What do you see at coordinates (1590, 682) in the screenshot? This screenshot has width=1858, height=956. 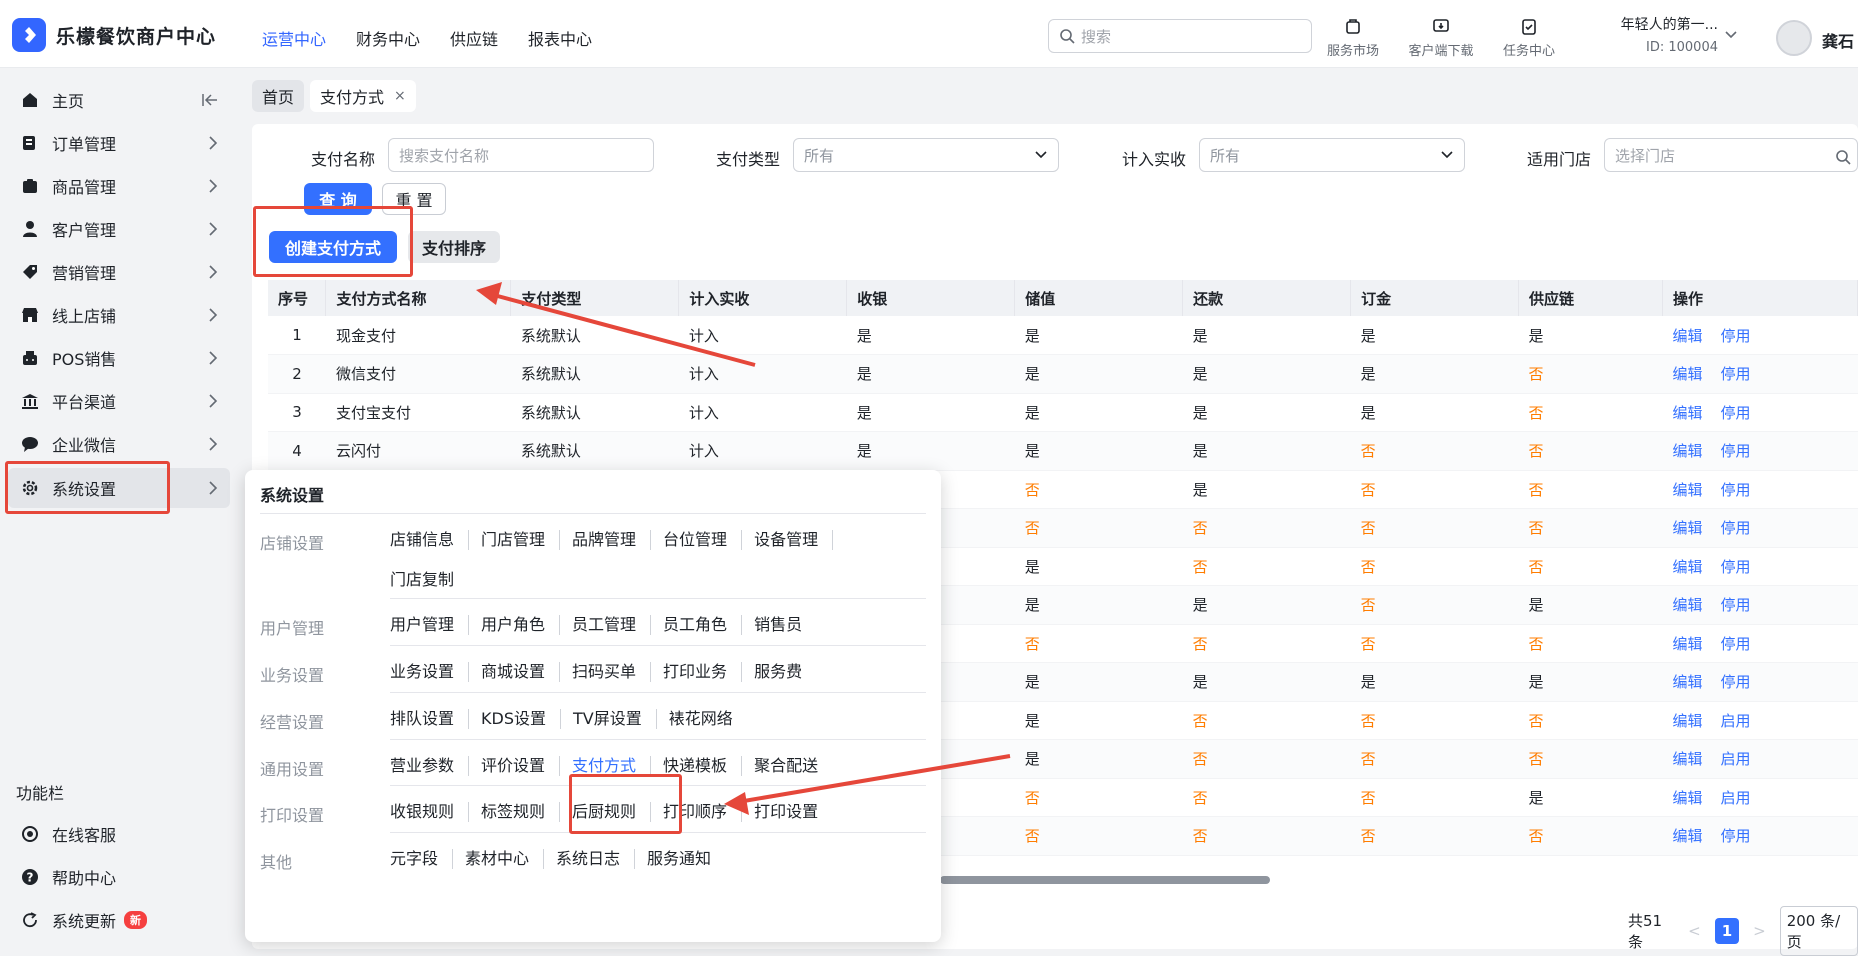 I see `table-cell: 是` at bounding box center [1590, 682].